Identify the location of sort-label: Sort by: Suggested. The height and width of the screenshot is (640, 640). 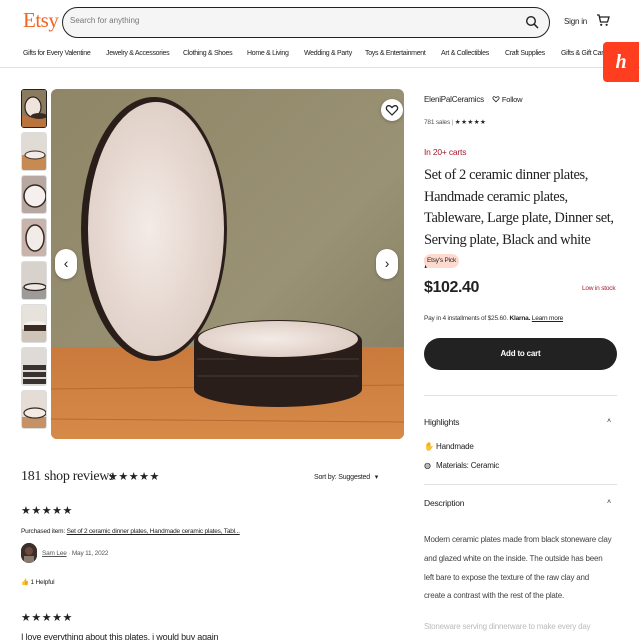
(342, 477).